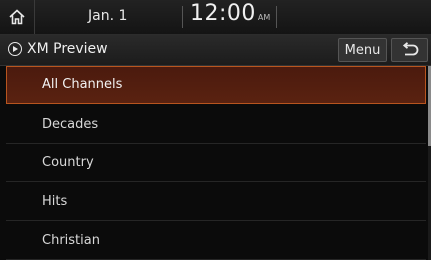 This screenshot has width=431, height=260. What do you see at coordinates (15, 49) in the screenshot?
I see `play-circle-icon` at bounding box center [15, 49].